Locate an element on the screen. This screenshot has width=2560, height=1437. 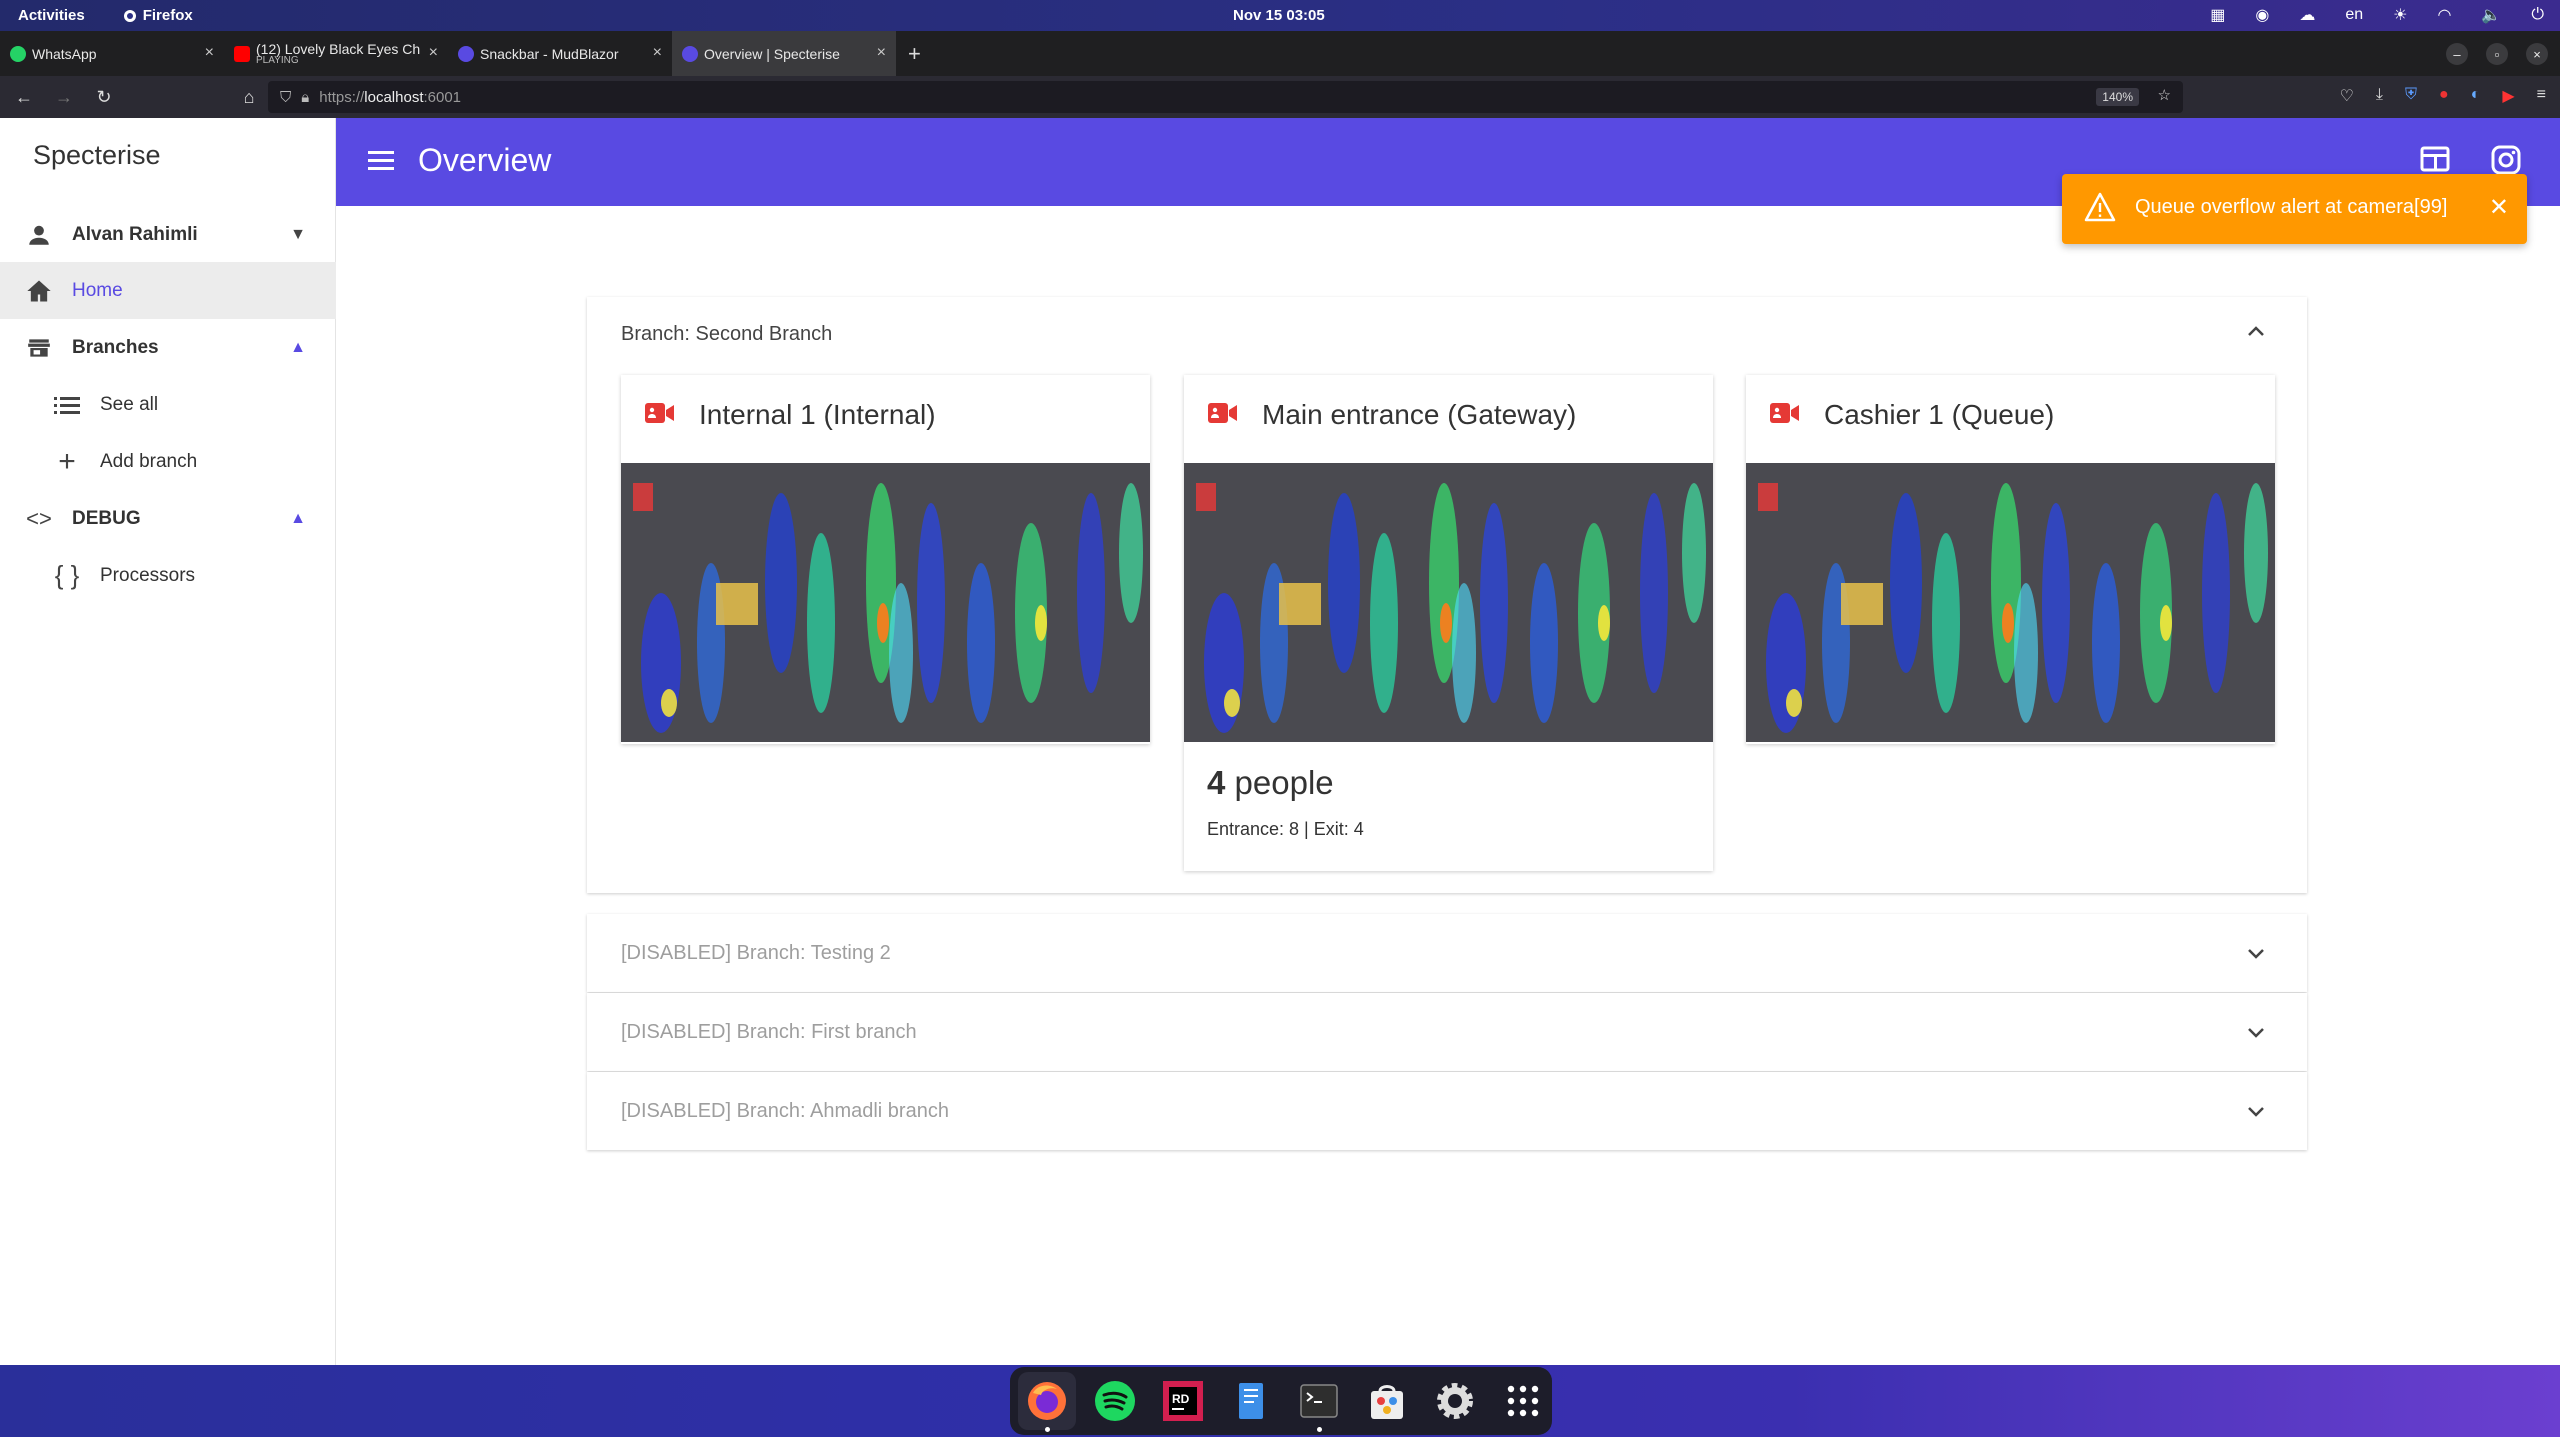
app-menu-icon: ≡ is located at coordinates (2541, 96).